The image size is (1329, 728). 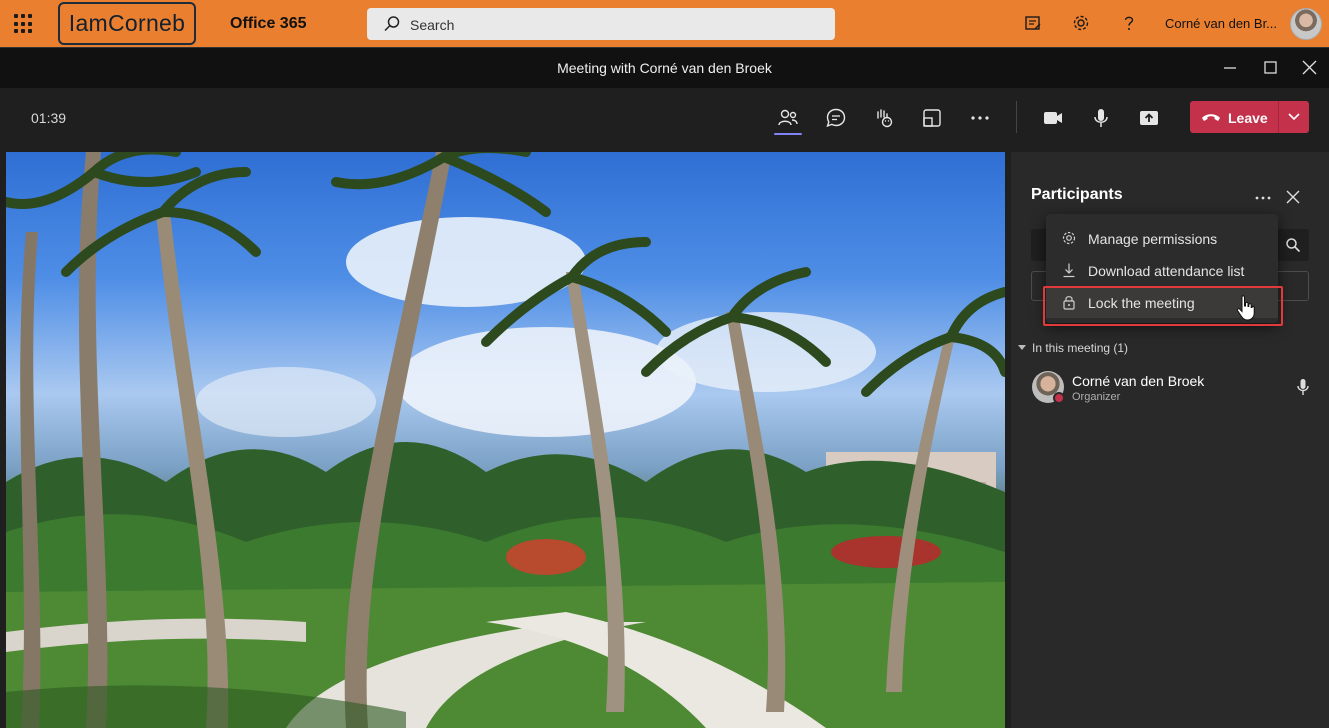 I want to click on maximize-icon, so click(x=1271, y=68).